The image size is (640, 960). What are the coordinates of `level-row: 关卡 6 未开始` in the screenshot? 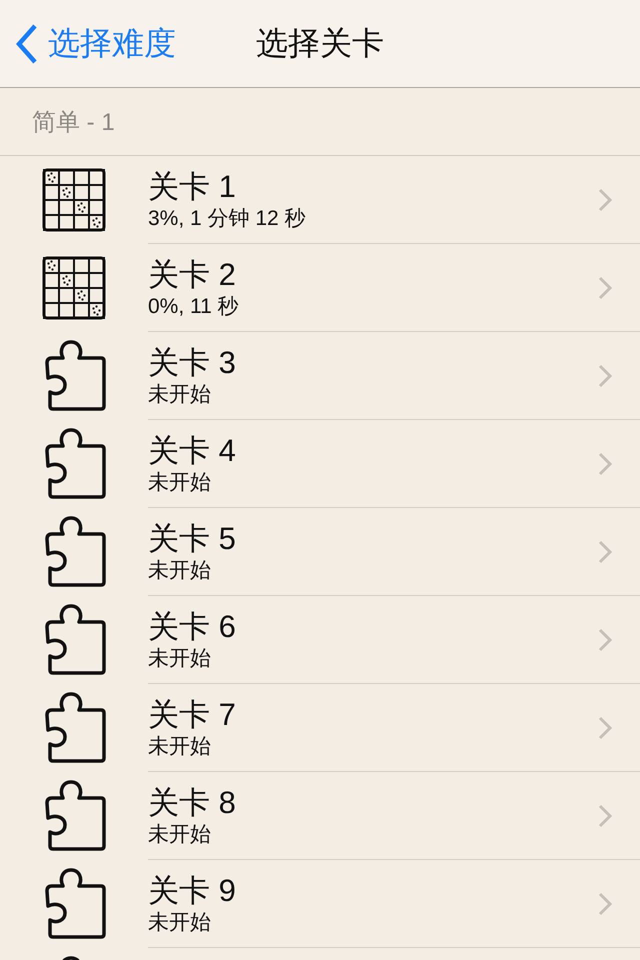 It's located at (320, 640).